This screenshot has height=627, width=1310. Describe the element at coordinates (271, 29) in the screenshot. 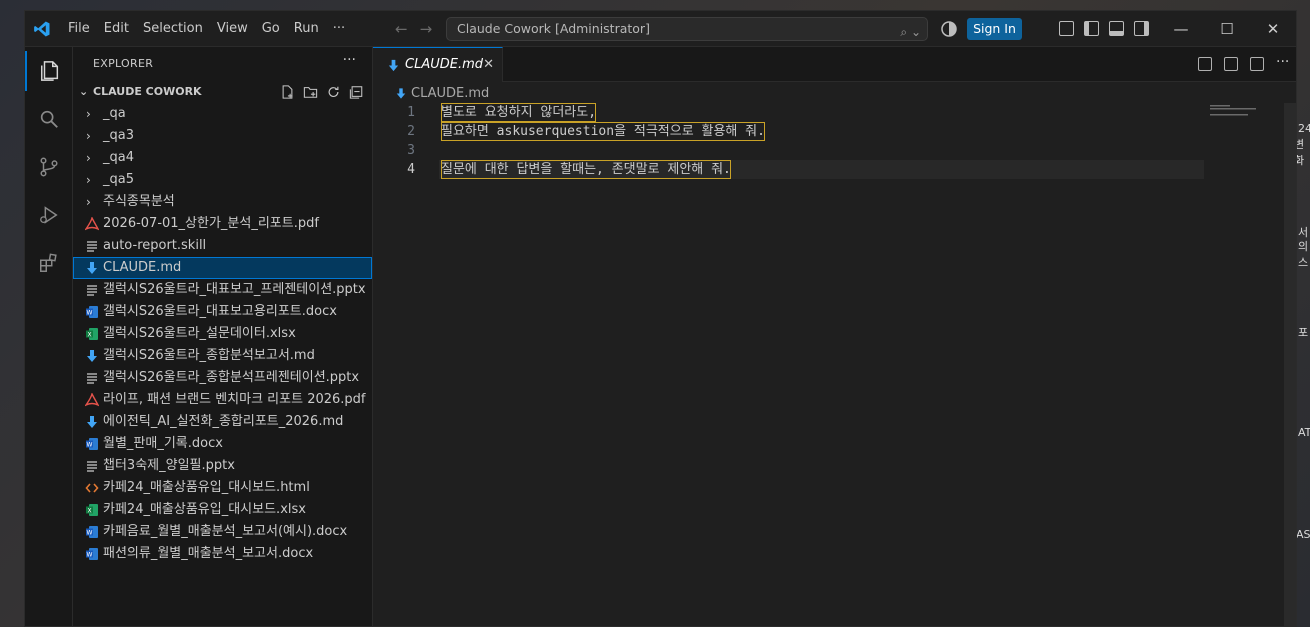

I see `menu-go: Go` at that location.